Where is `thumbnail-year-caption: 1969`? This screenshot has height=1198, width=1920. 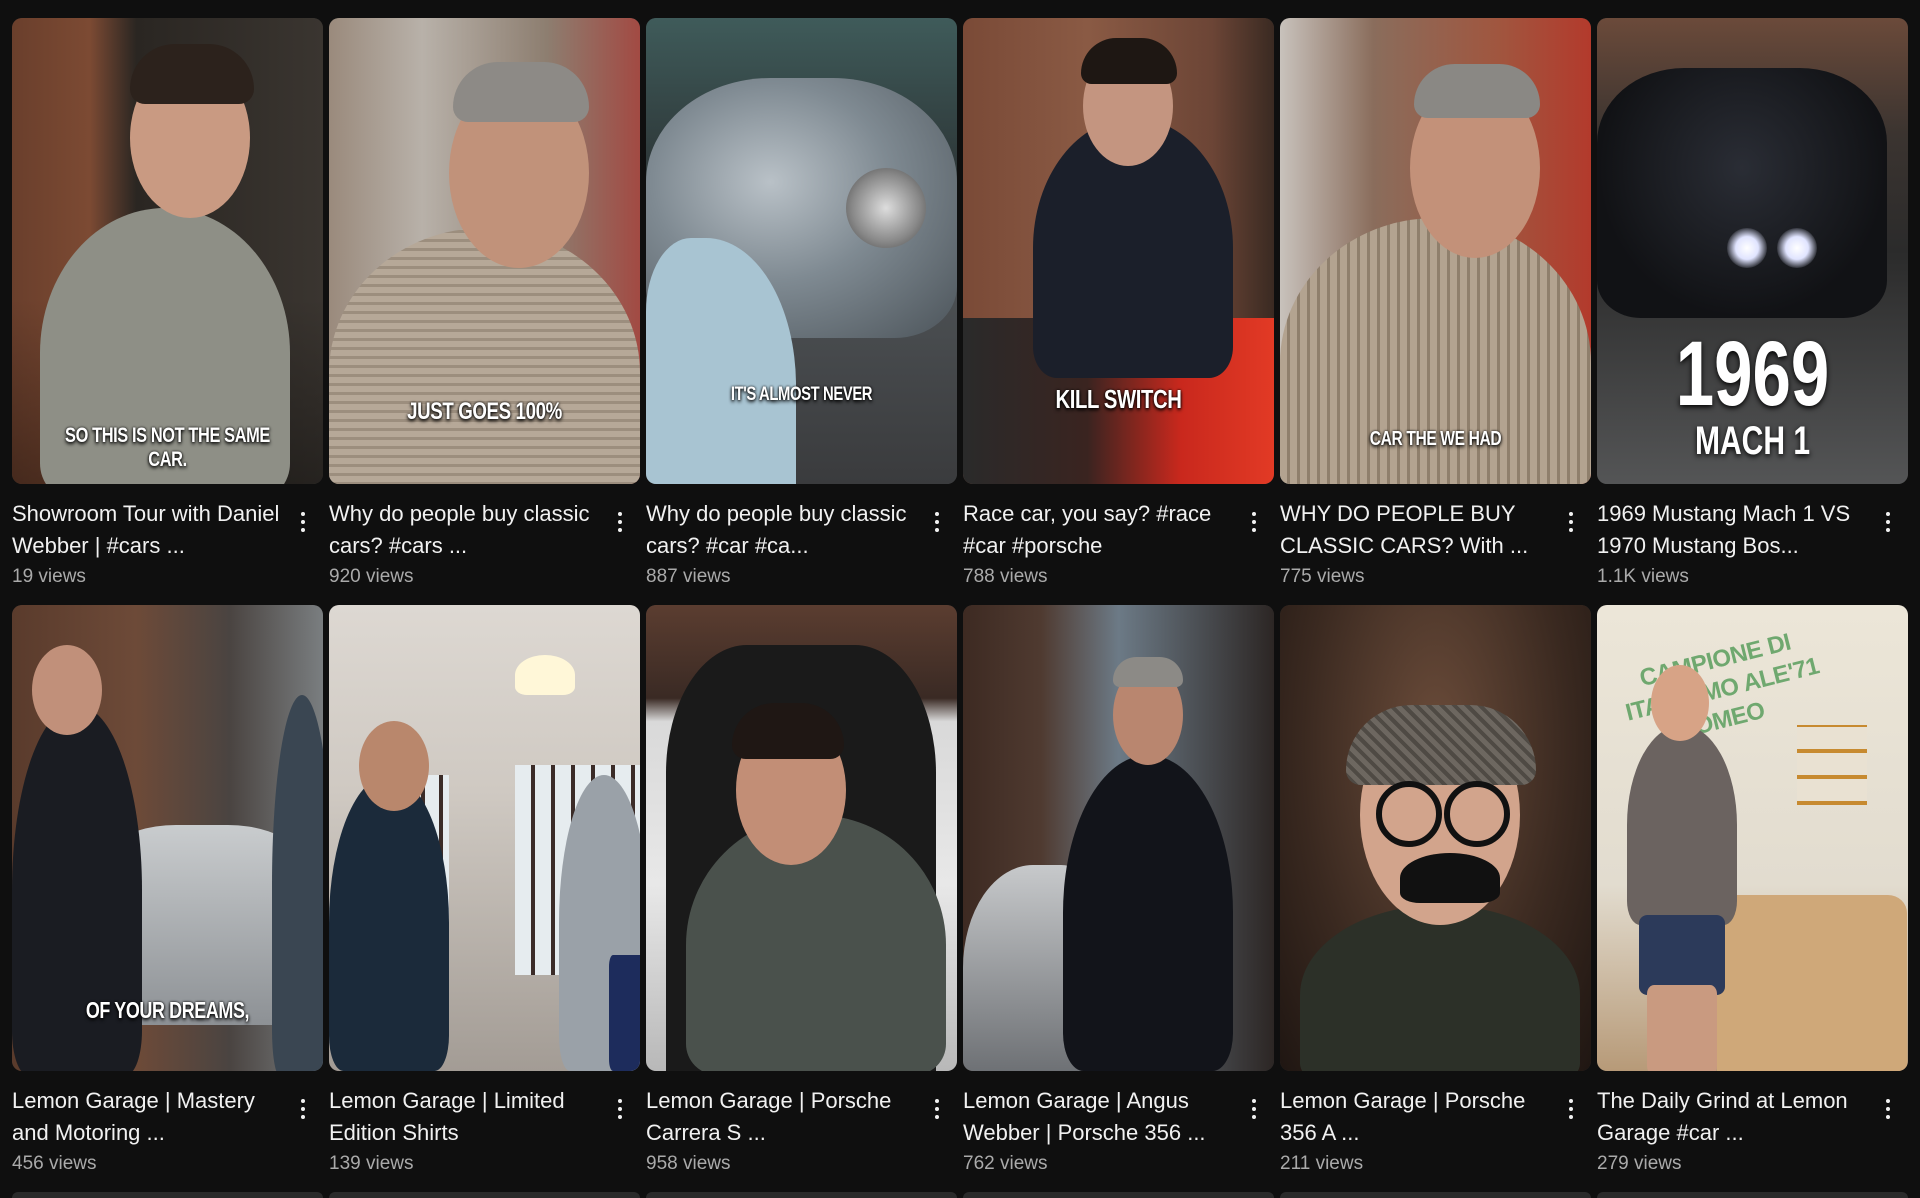
thumbnail-year-caption: 1969 is located at coordinates (1752, 374).